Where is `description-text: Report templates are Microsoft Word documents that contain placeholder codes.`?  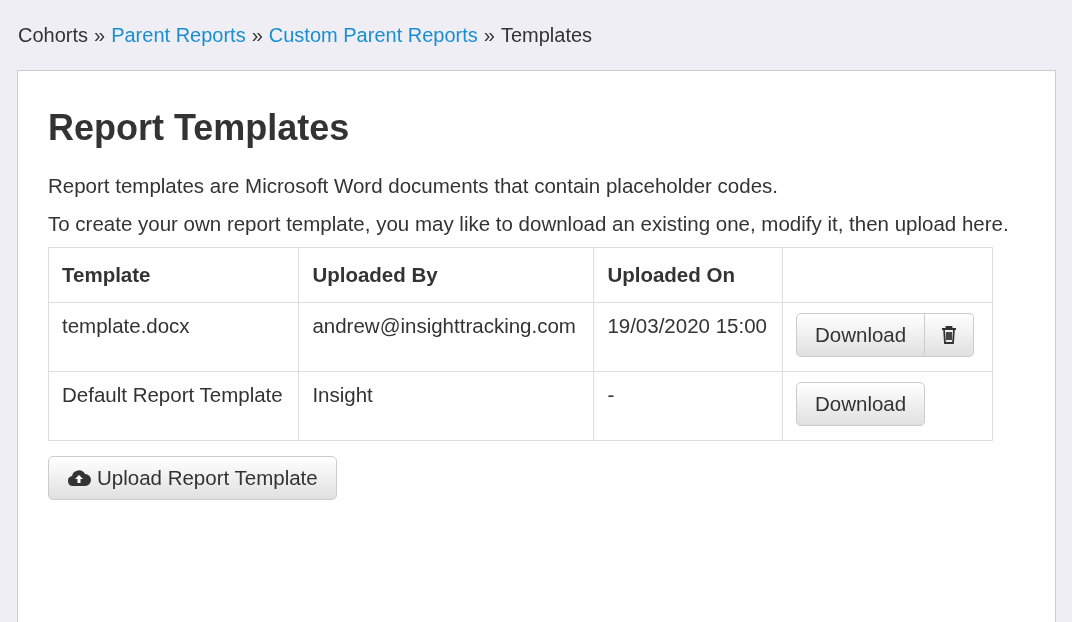 description-text: Report templates are Microsoft Word documents that contain placeholder codes. is located at coordinates (414, 186).